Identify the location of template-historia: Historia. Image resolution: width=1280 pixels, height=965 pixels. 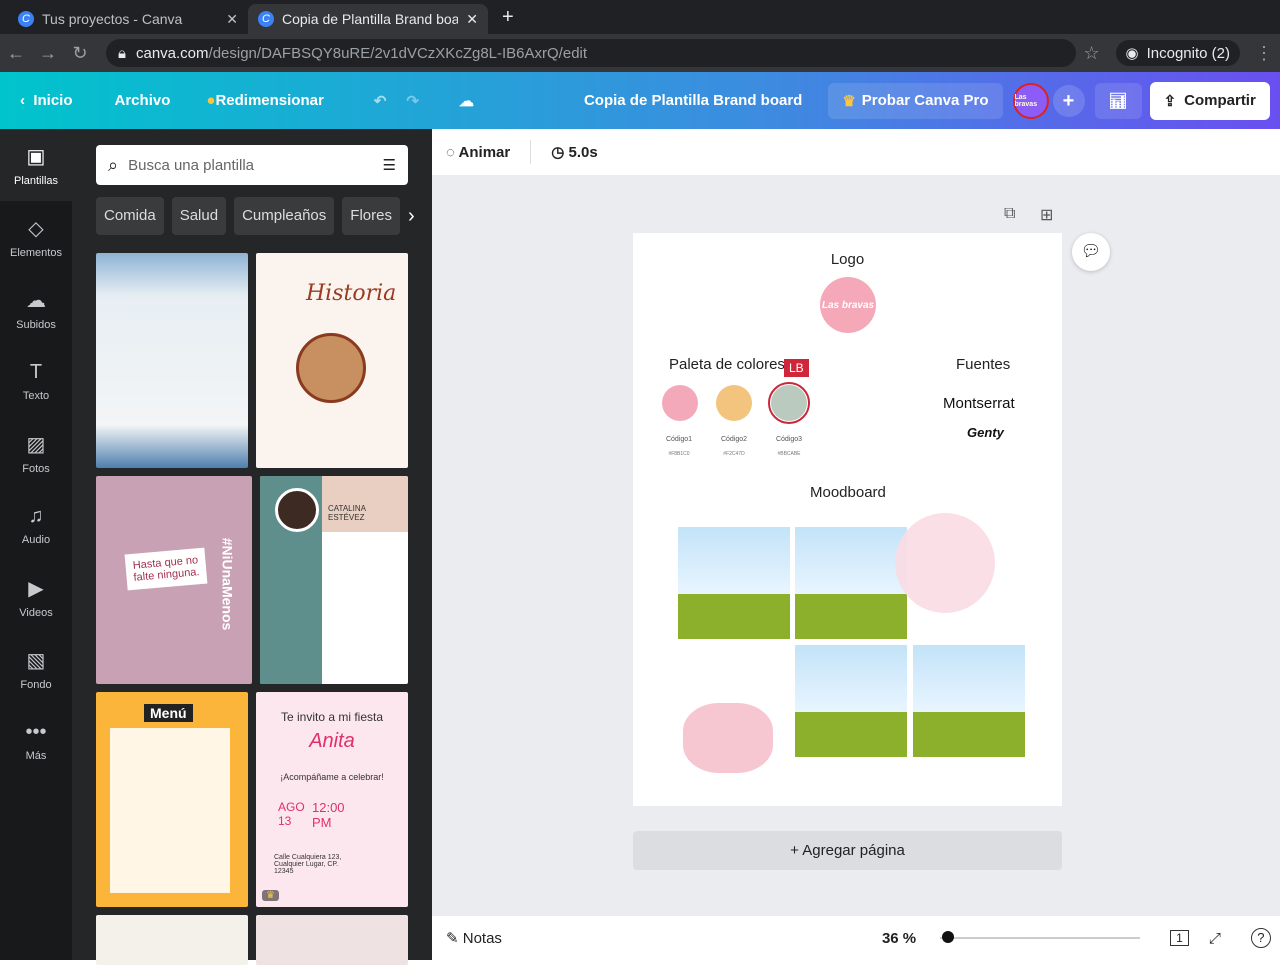
(332, 360).